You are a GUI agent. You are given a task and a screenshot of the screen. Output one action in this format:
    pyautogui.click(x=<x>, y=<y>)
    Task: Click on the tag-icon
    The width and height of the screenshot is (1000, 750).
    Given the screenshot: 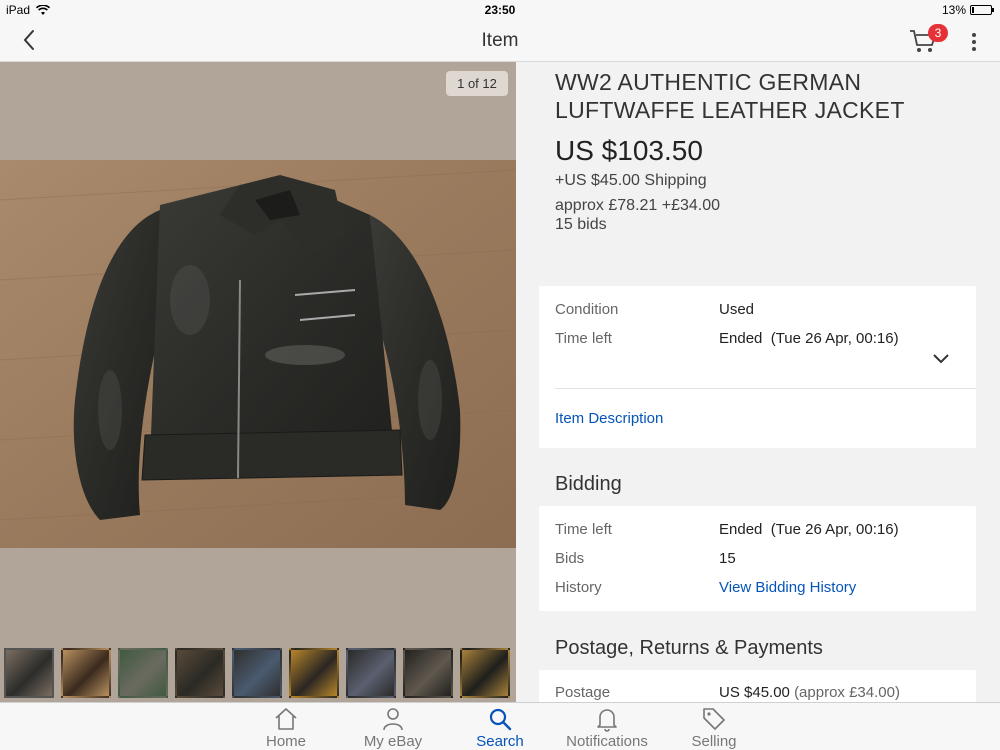 What is the action you would take?
    pyautogui.click(x=714, y=719)
    